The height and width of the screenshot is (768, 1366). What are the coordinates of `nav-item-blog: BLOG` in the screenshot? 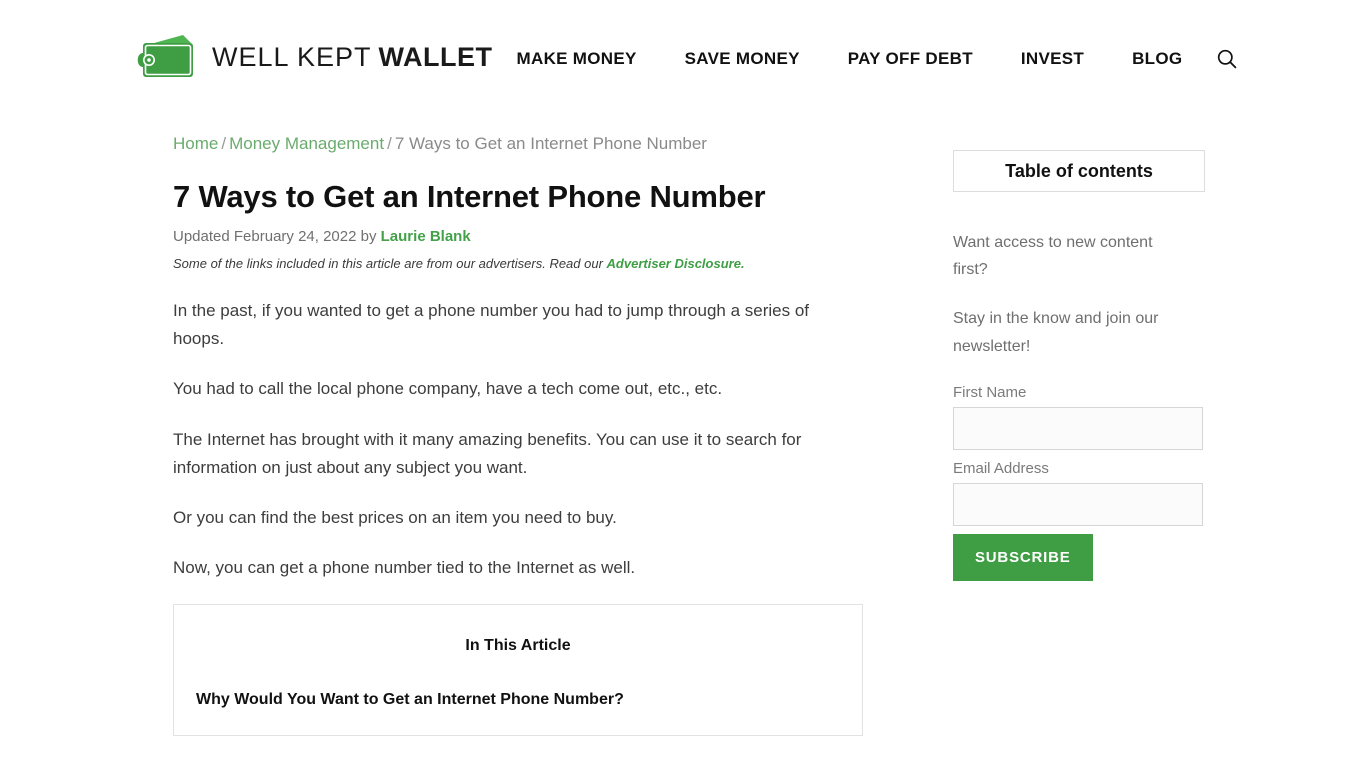 It's located at (1156, 59).